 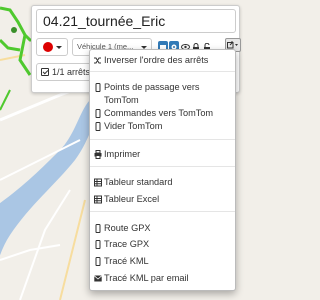 I want to click on shuffle-icon, so click(x=97, y=60).